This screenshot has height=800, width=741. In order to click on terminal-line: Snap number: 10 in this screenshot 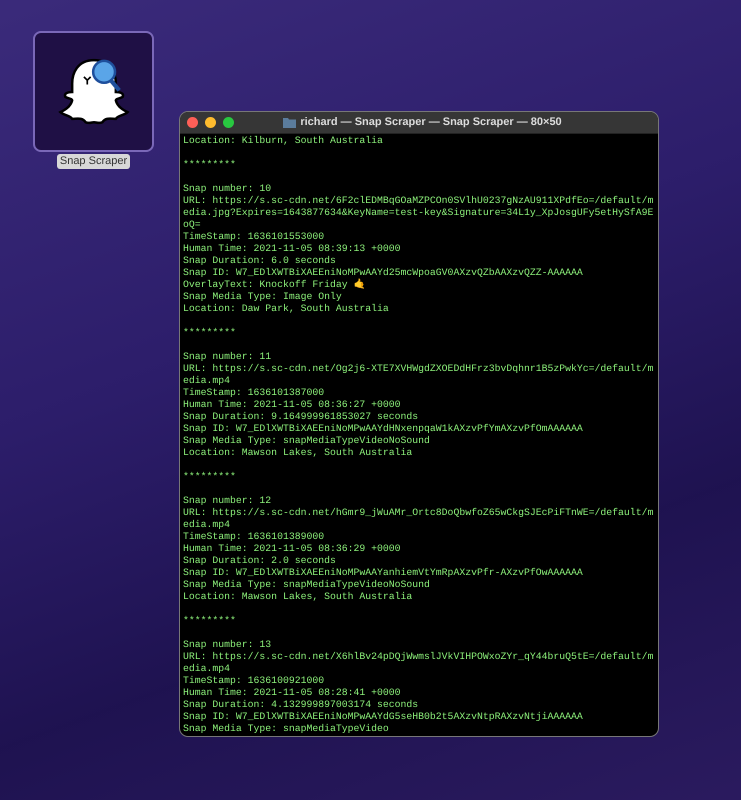, I will do `click(227, 189)`.